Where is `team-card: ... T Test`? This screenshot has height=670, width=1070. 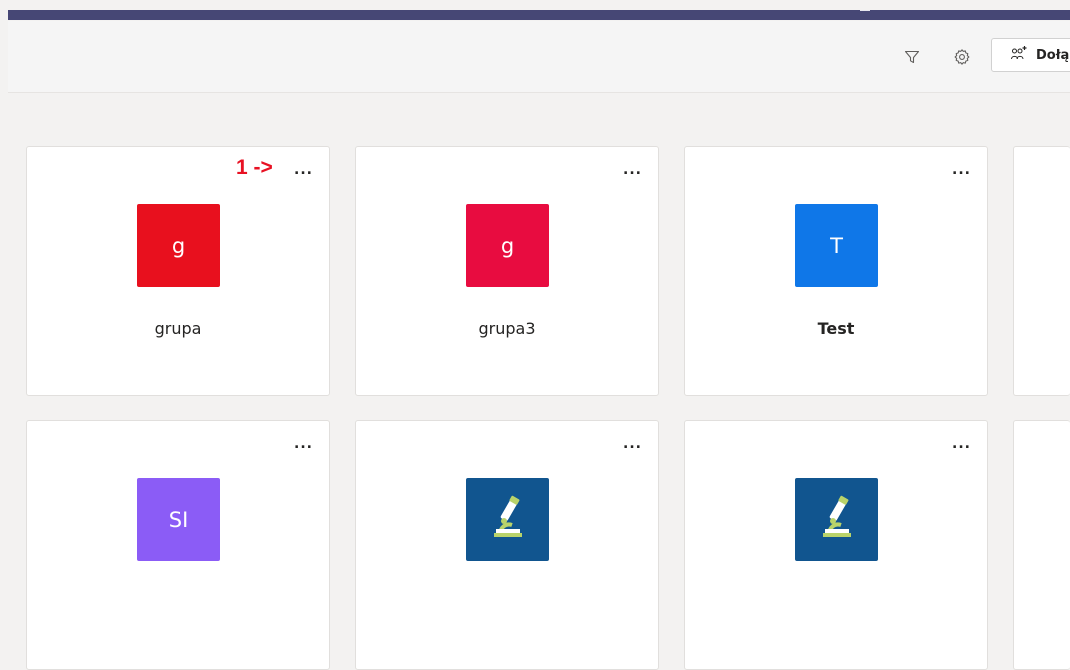 team-card: ... T Test is located at coordinates (836, 271).